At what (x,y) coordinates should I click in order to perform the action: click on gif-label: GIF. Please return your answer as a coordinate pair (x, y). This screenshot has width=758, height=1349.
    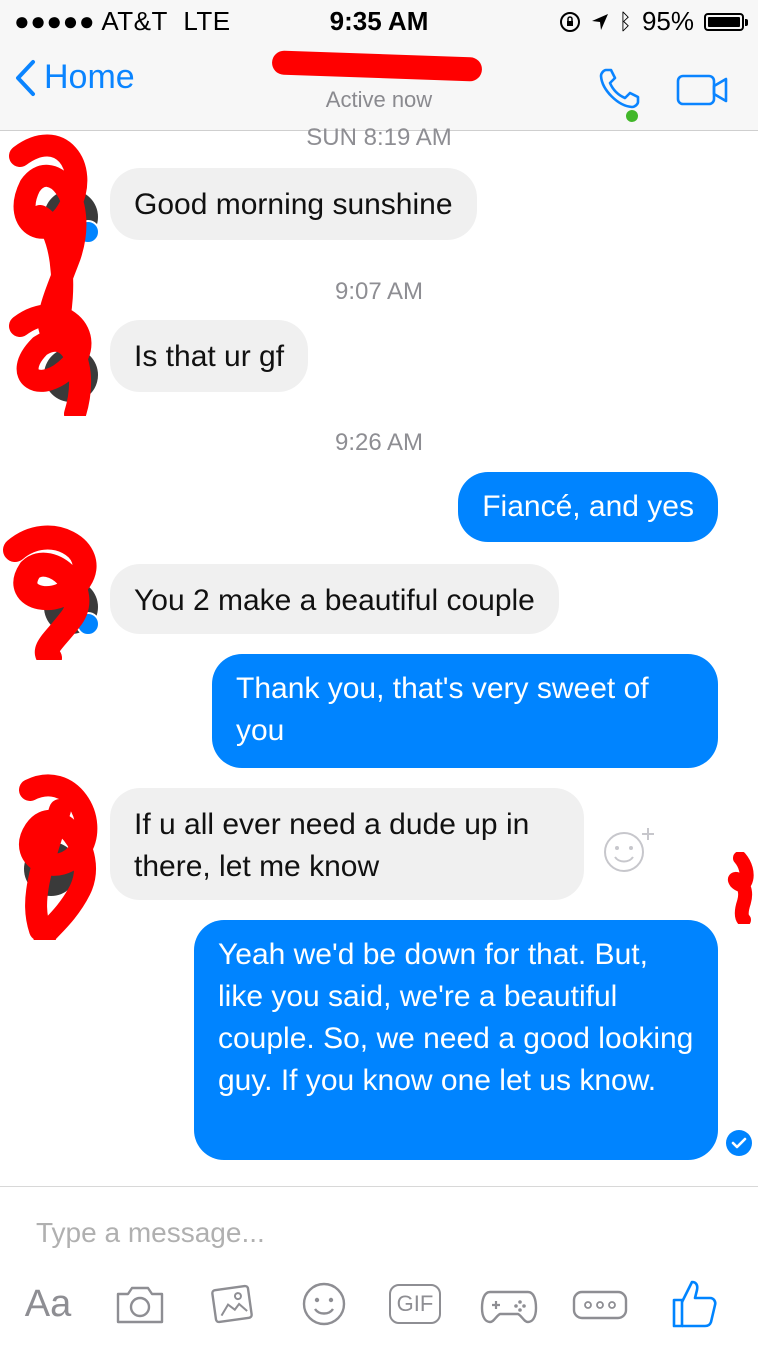
    Looking at the image, I should click on (415, 1304).